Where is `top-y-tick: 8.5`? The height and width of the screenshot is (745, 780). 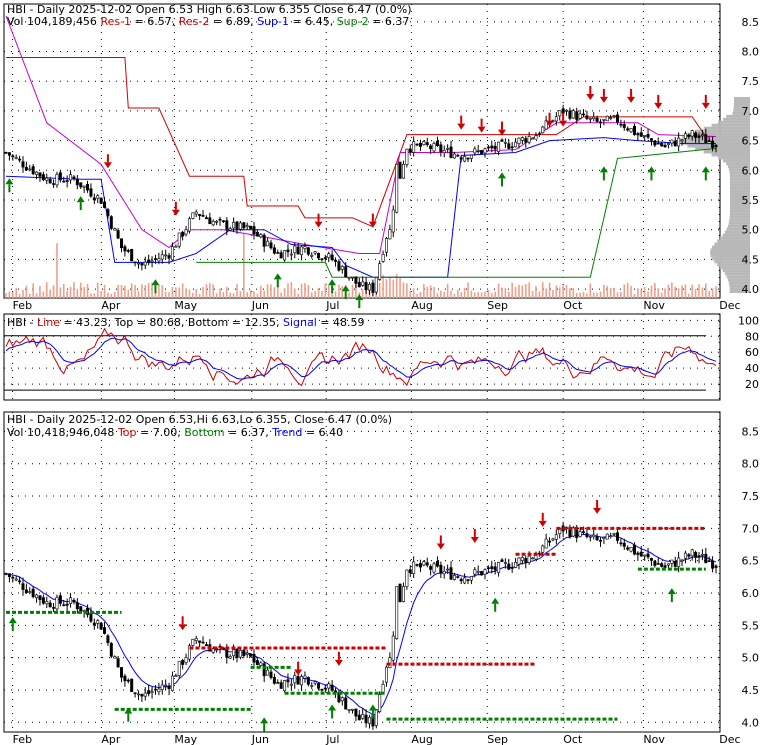 top-y-tick: 8.5 is located at coordinates (751, 22).